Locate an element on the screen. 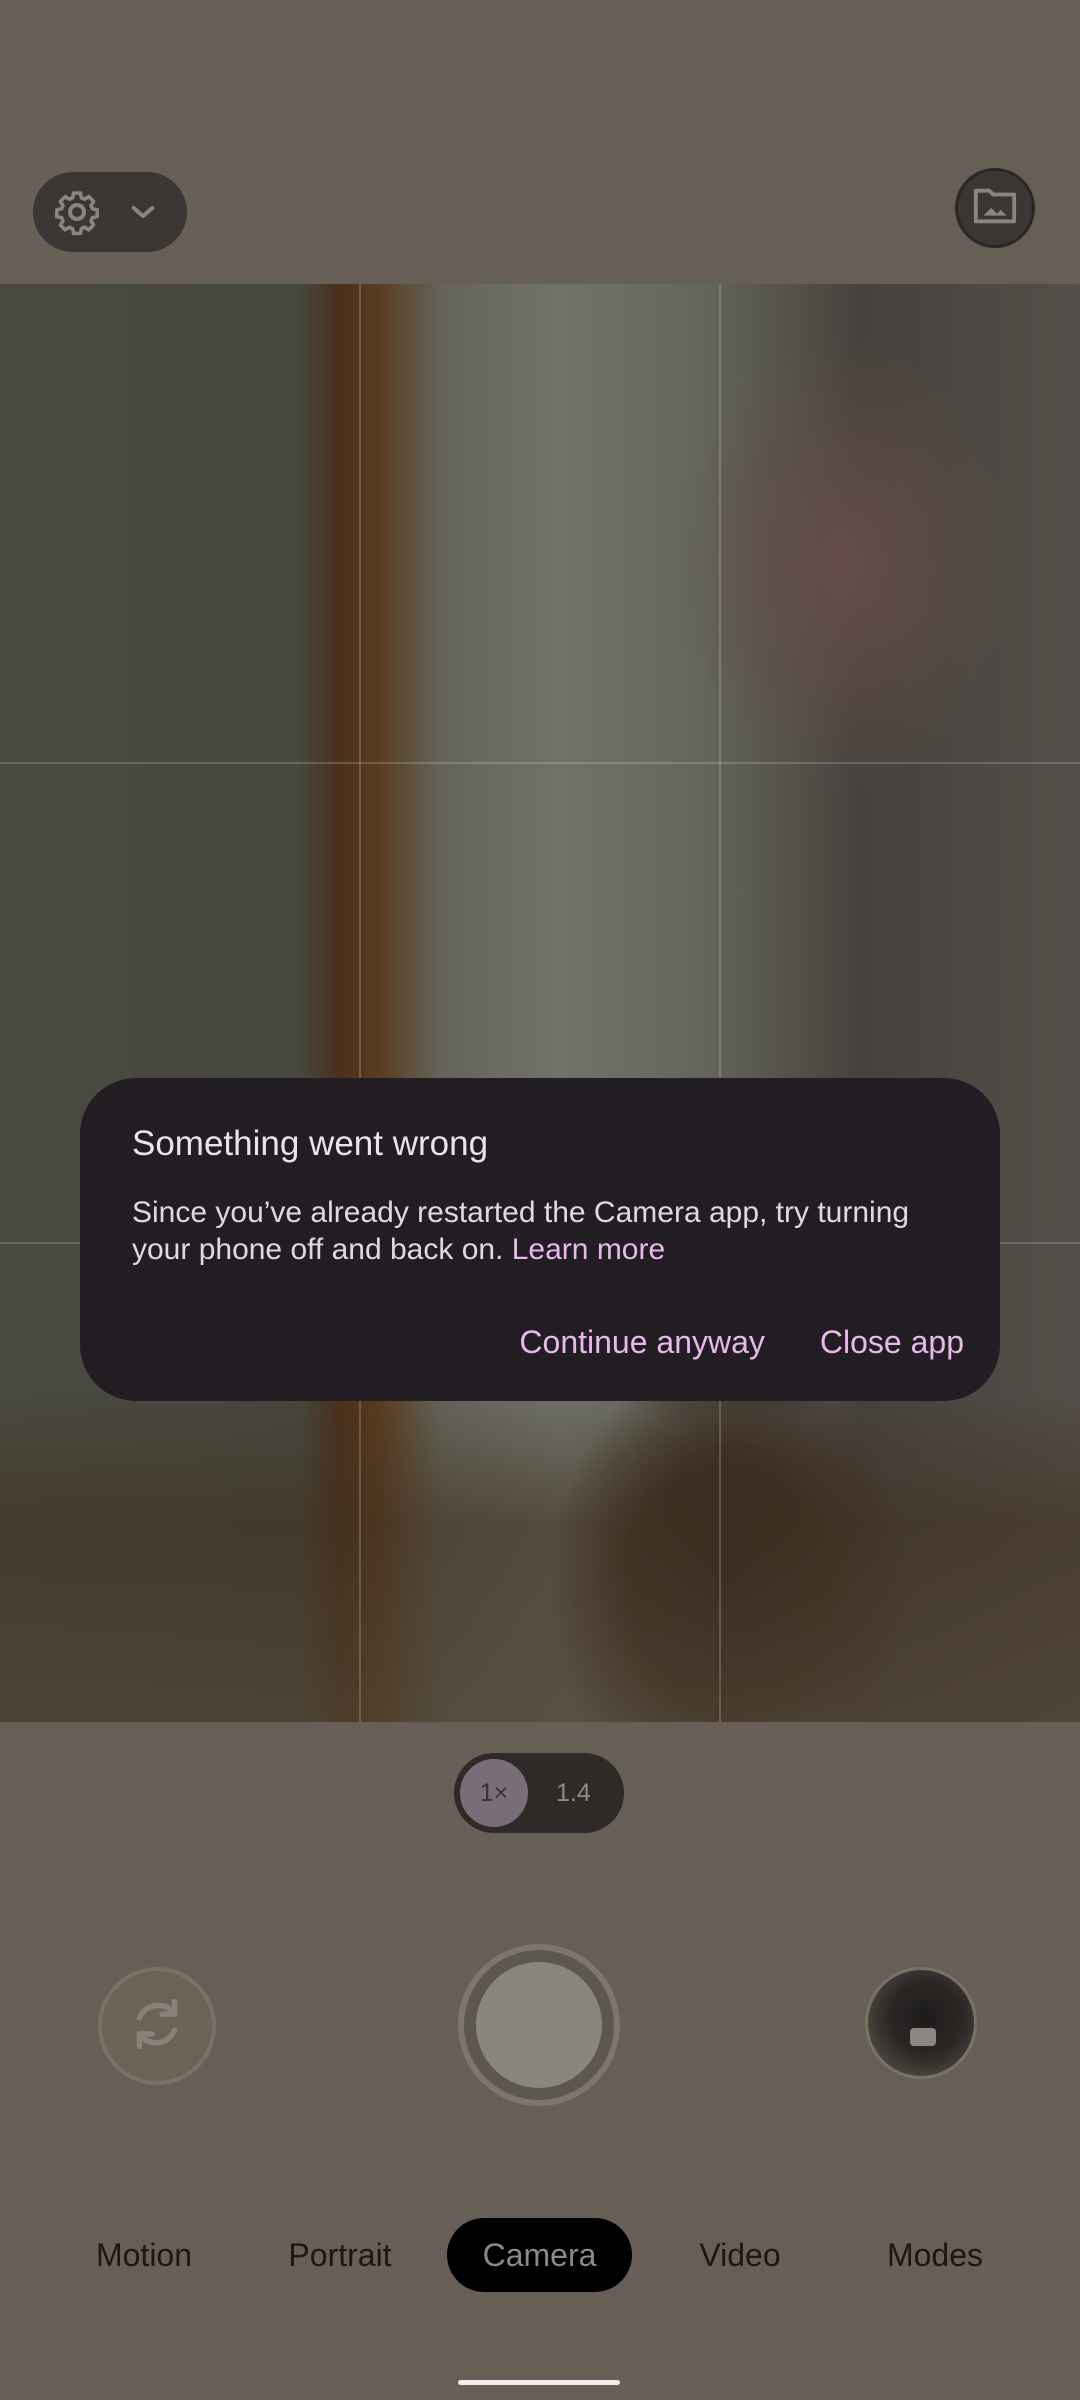 The width and height of the screenshot is (1080, 2400). dialog-title: Something went wrong is located at coordinates (310, 1143).